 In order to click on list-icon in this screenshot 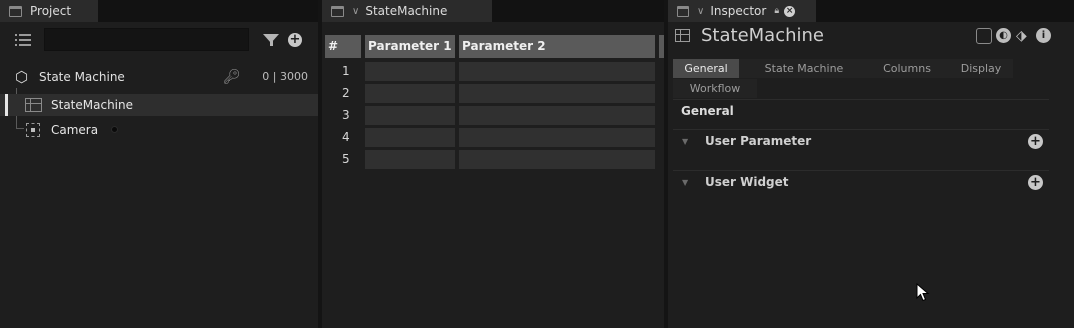, I will do `click(23, 40)`.